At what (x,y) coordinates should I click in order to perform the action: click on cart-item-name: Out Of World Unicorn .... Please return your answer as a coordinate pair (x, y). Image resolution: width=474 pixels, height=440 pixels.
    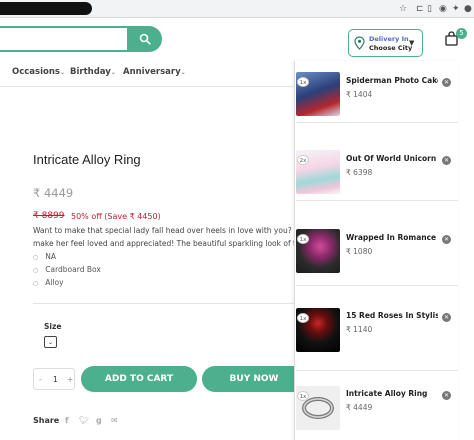
    Looking at the image, I should click on (392, 158).